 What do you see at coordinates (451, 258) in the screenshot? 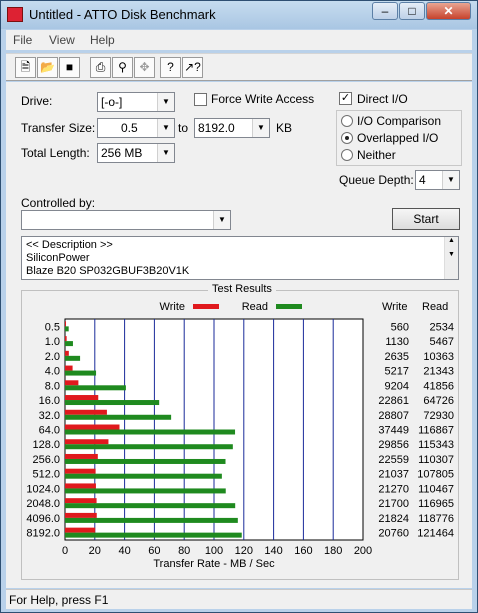
I see `description-scrollbar: ▲ ▼` at bounding box center [451, 258].